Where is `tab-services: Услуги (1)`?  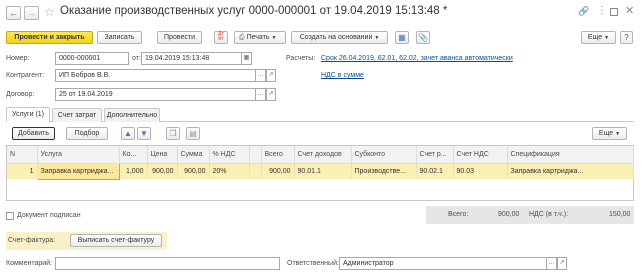 tab-services: Услуги (1) is located at coordinates (28, 114).